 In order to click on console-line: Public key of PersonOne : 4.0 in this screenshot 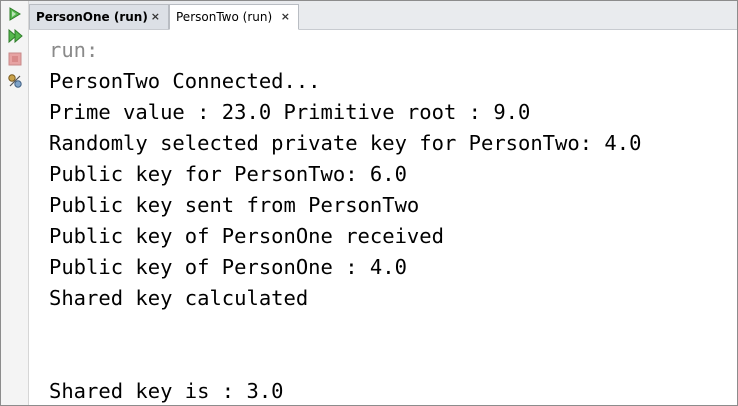, I will do `click(228, 267)`.